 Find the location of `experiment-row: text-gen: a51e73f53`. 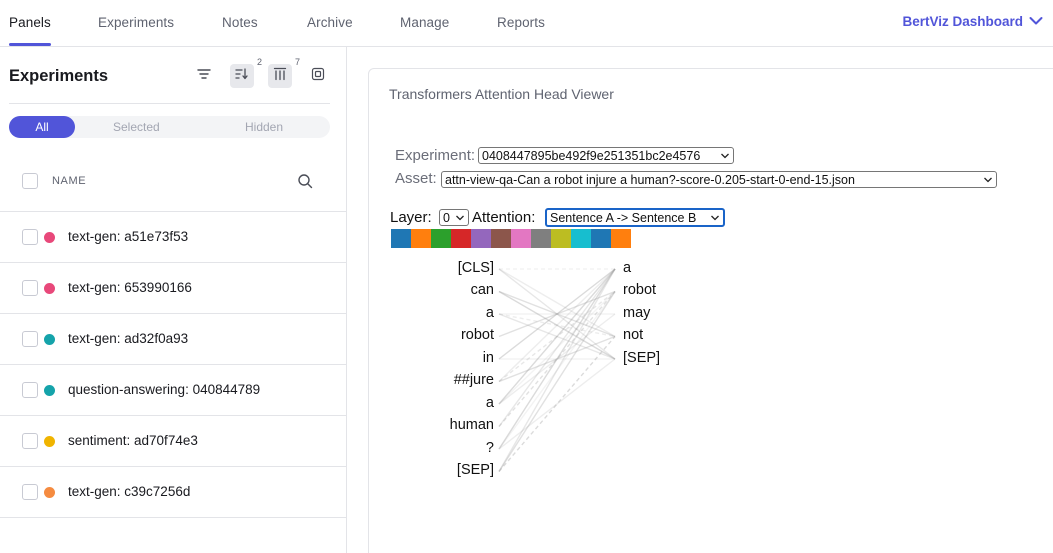

experiment-row: text-gen: a51e73f53 is located at coordinates (173, 237).